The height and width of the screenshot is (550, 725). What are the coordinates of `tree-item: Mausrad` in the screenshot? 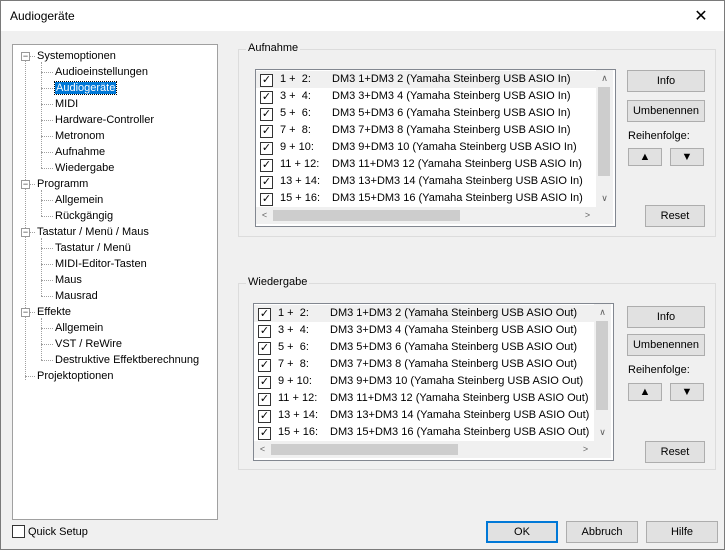 It's located at (76, 296).